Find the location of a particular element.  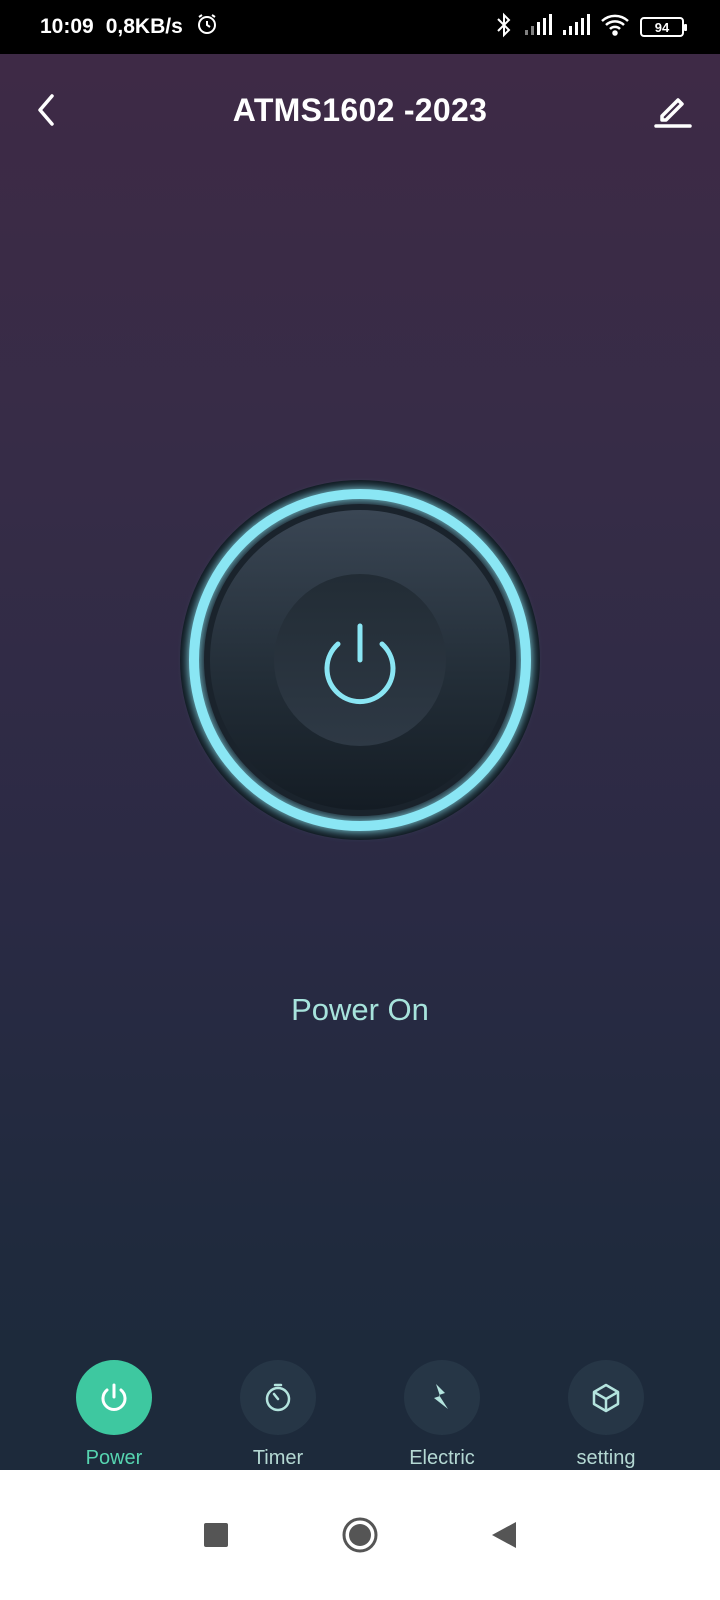

status-bar: 10:09 0,8KB/s 94 is located at coordinates (360, 27).